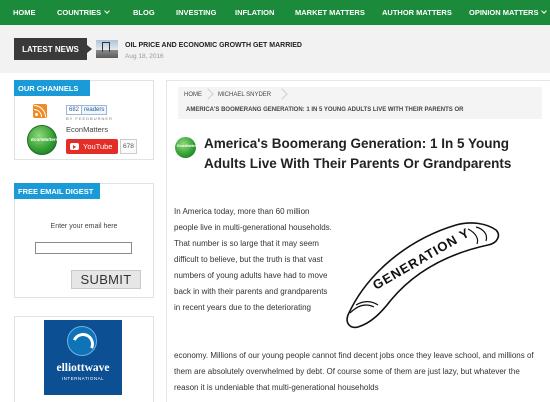  I want to click on breadcrumb-home: HOME, so click(193, 95).